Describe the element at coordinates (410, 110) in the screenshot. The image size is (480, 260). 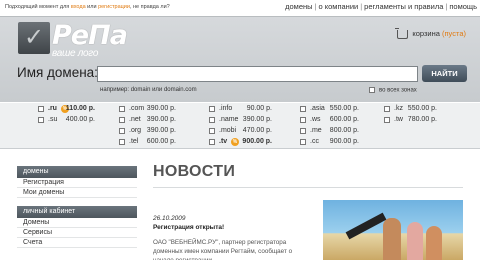
I see `zone-kz: .kz 550.00 р.` at that location.